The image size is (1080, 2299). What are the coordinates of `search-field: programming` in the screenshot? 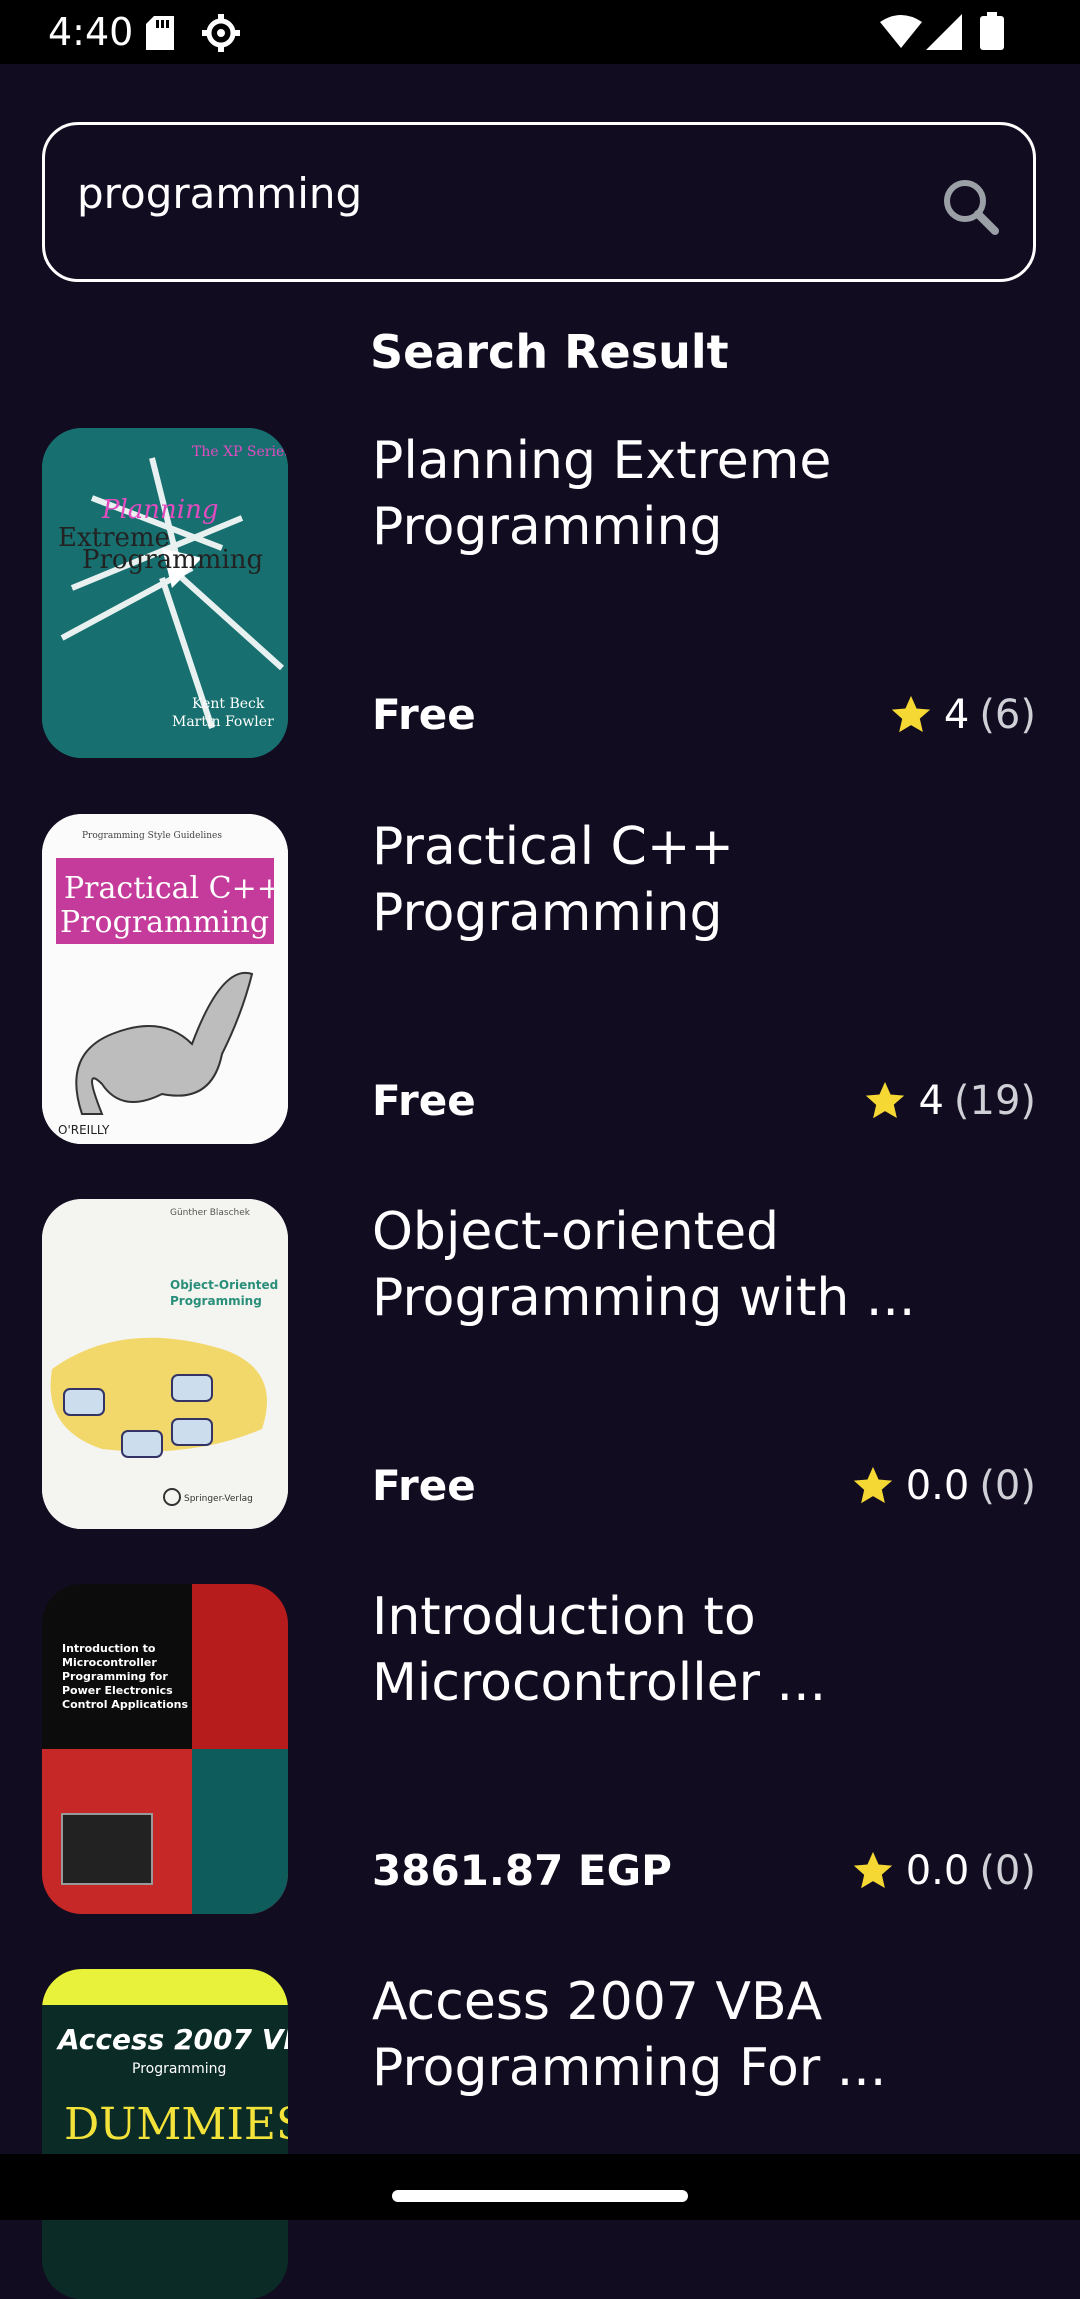 It's located at (539, 202).